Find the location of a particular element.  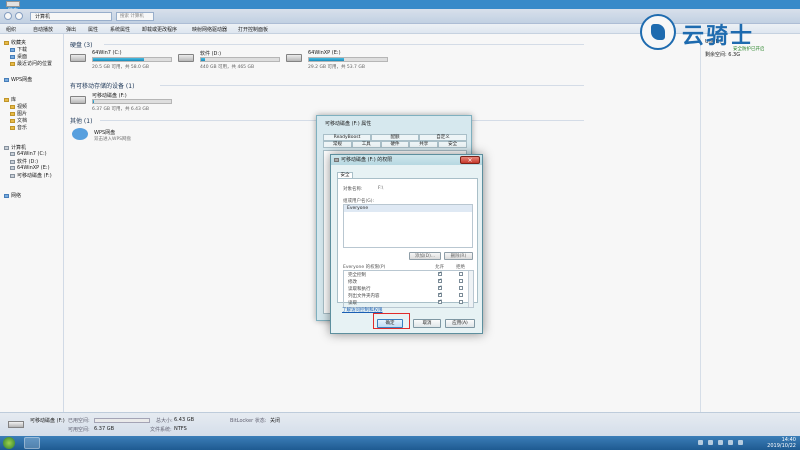

object-value: F:\ is located at coordinates (381, 188).